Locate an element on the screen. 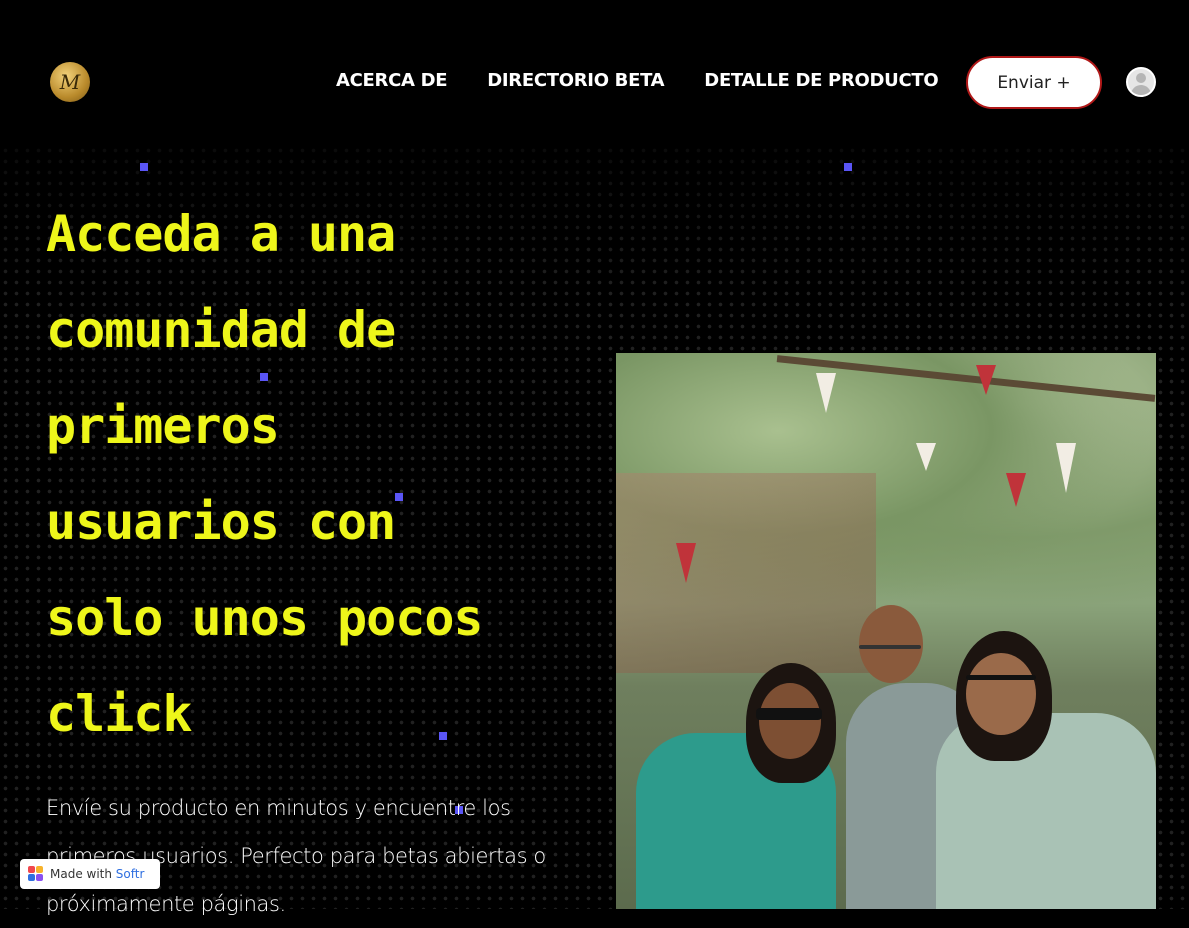 The width and height of the screenshot is (1189, 928). submit-button: Enviar + is located at coordinates (1034, 82).